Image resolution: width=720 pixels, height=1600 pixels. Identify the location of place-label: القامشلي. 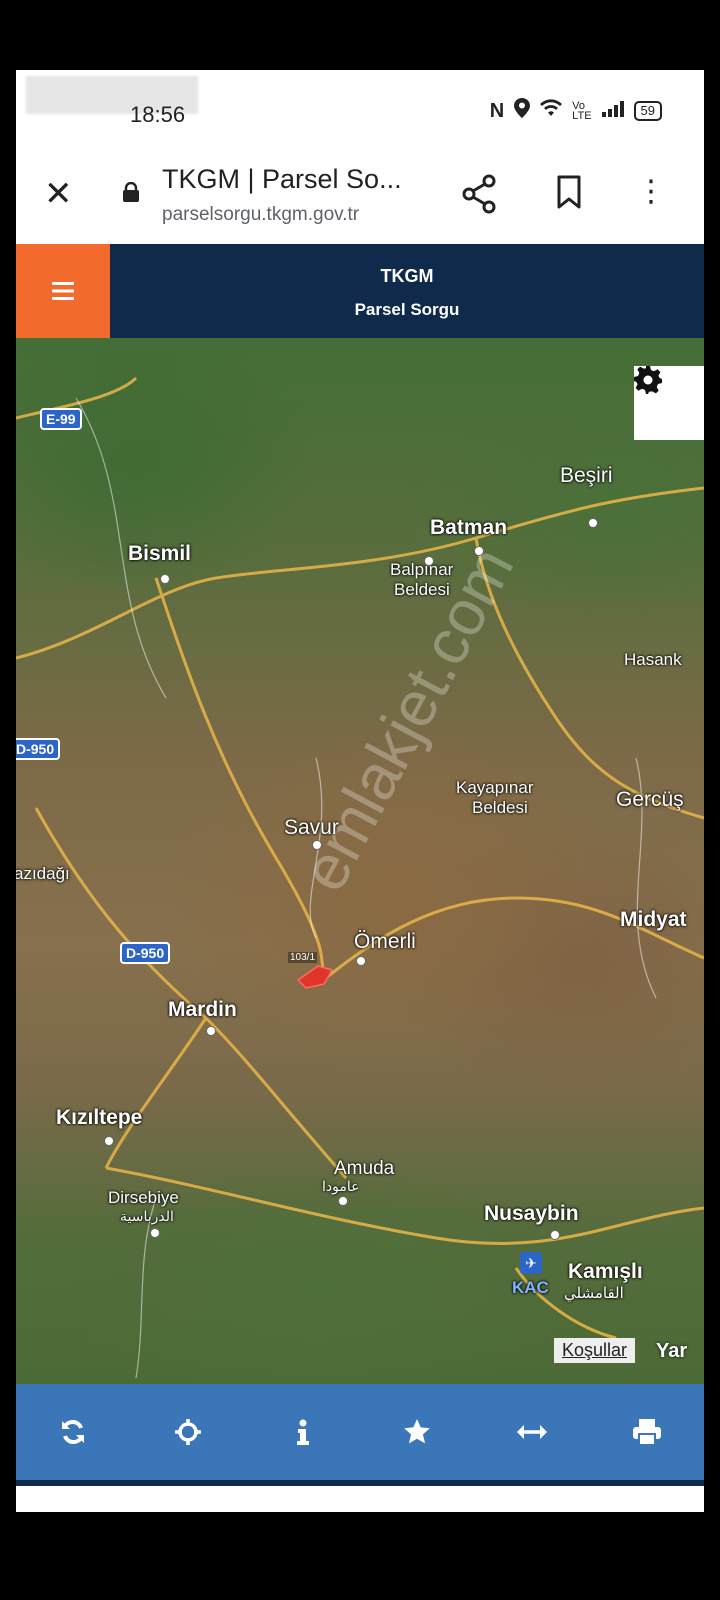
(594, 1293).